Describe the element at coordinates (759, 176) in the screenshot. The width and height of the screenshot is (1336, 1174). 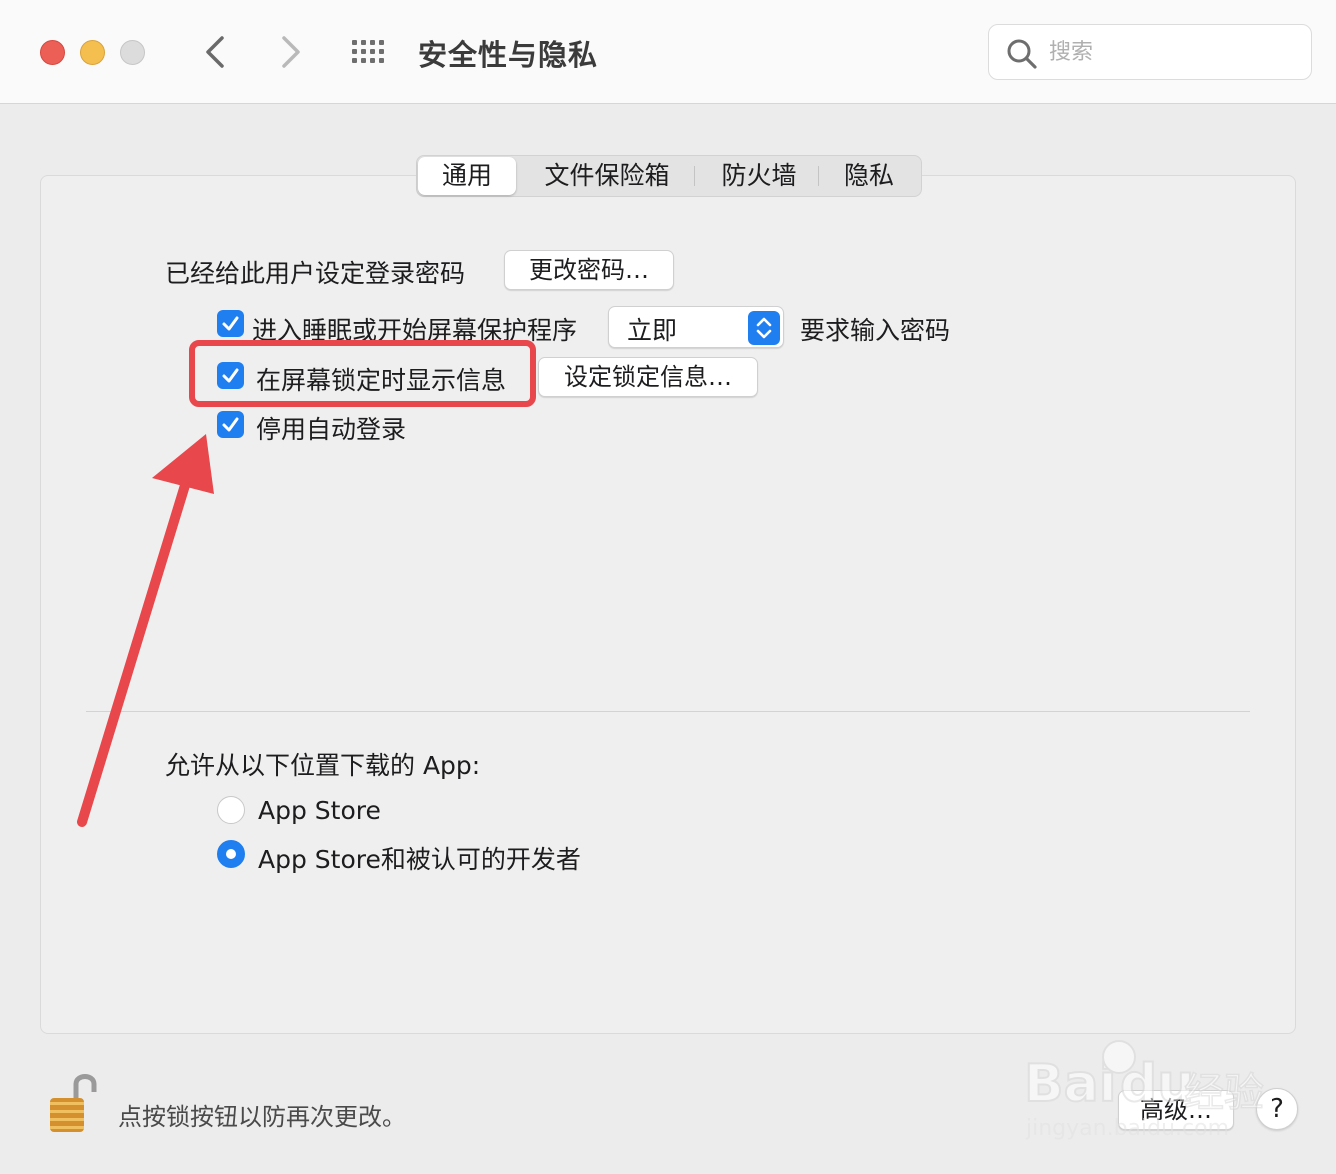
I see `tab-firewall: 防火墙` at that location.